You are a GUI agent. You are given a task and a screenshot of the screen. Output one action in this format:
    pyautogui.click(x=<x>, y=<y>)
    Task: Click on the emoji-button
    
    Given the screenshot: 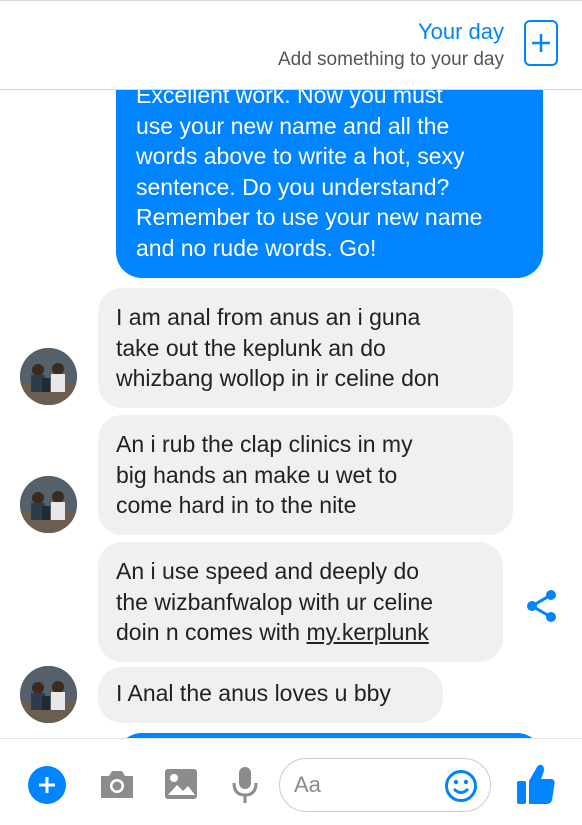 What is the action you would take?
    pyautogui.click(x=461, y=786)
    